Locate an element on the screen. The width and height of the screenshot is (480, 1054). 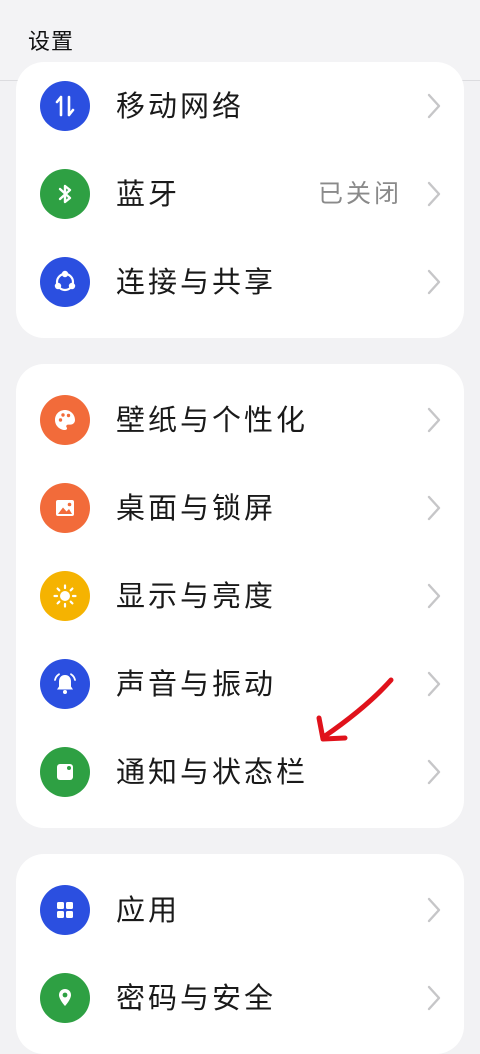
settings-item-label: 密码与安全 is located at coordinates (196, 998).